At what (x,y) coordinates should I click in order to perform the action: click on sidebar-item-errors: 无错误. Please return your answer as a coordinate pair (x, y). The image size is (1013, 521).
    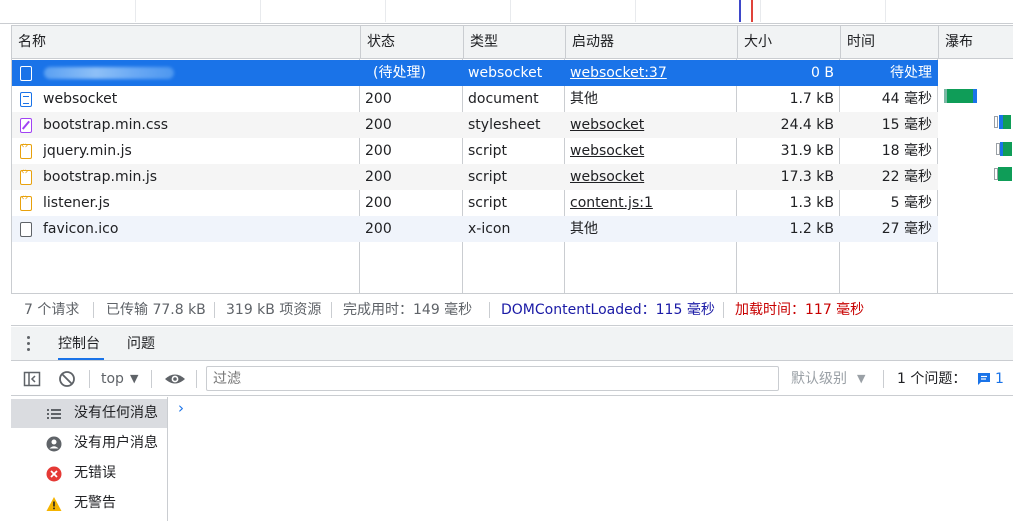
    Looking at the image, I should click on (89, 473).